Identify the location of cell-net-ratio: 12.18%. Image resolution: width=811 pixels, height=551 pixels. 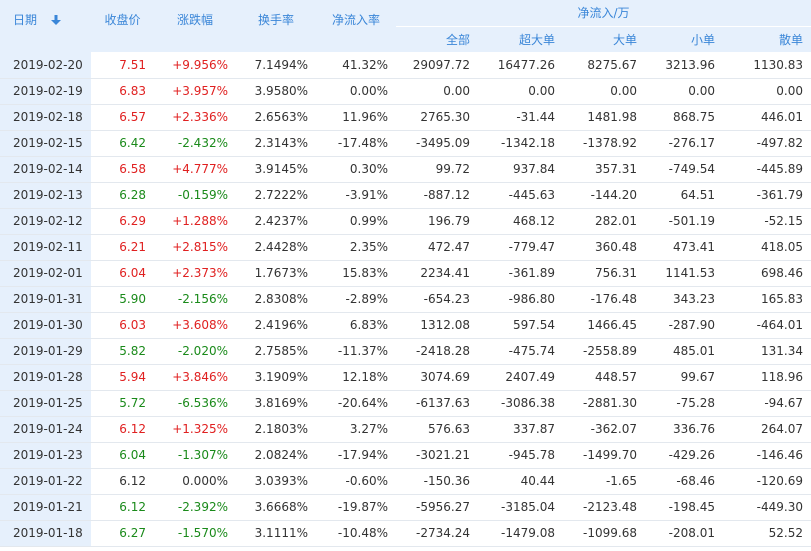
(356, 377).